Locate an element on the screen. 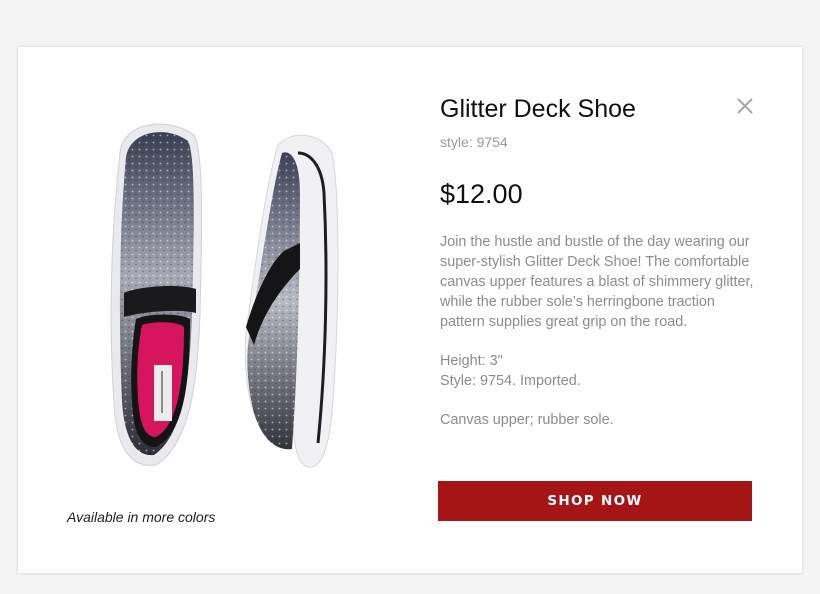 The image size is (820, 594). spec-style: Style: 9754. Imported. is located at coordinates (510, 381).